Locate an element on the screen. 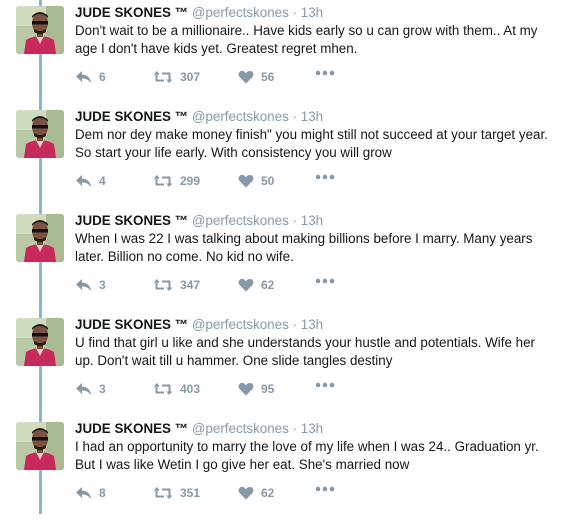 This screenshot has width=584, height=520. tweet-actions: 4 299 50 is located at coordinates (225, 183).